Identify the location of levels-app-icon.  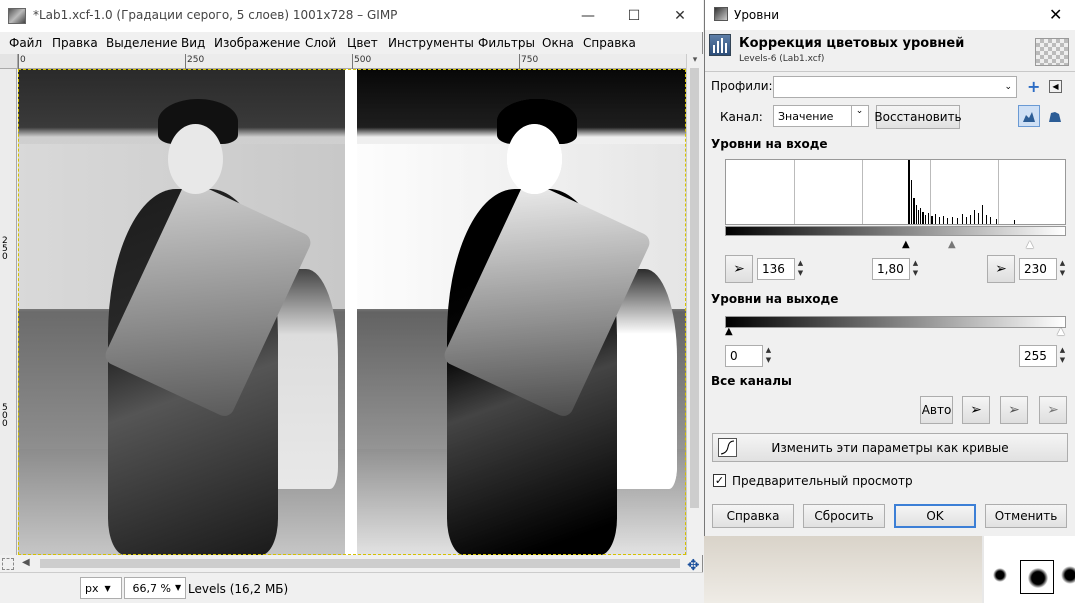
(721, 14).